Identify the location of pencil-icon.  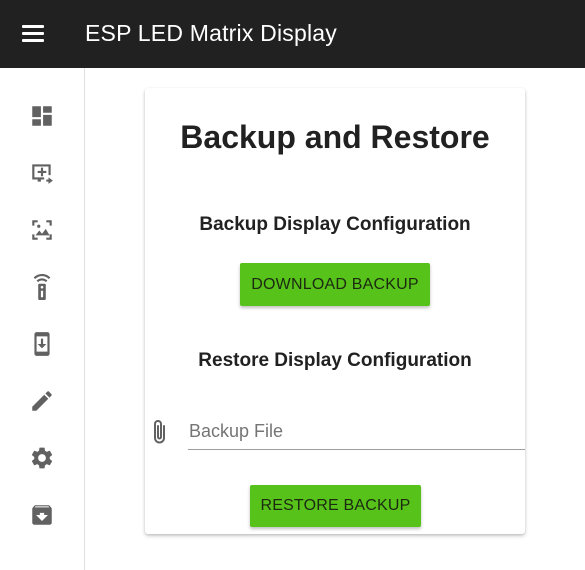
(42, 401).